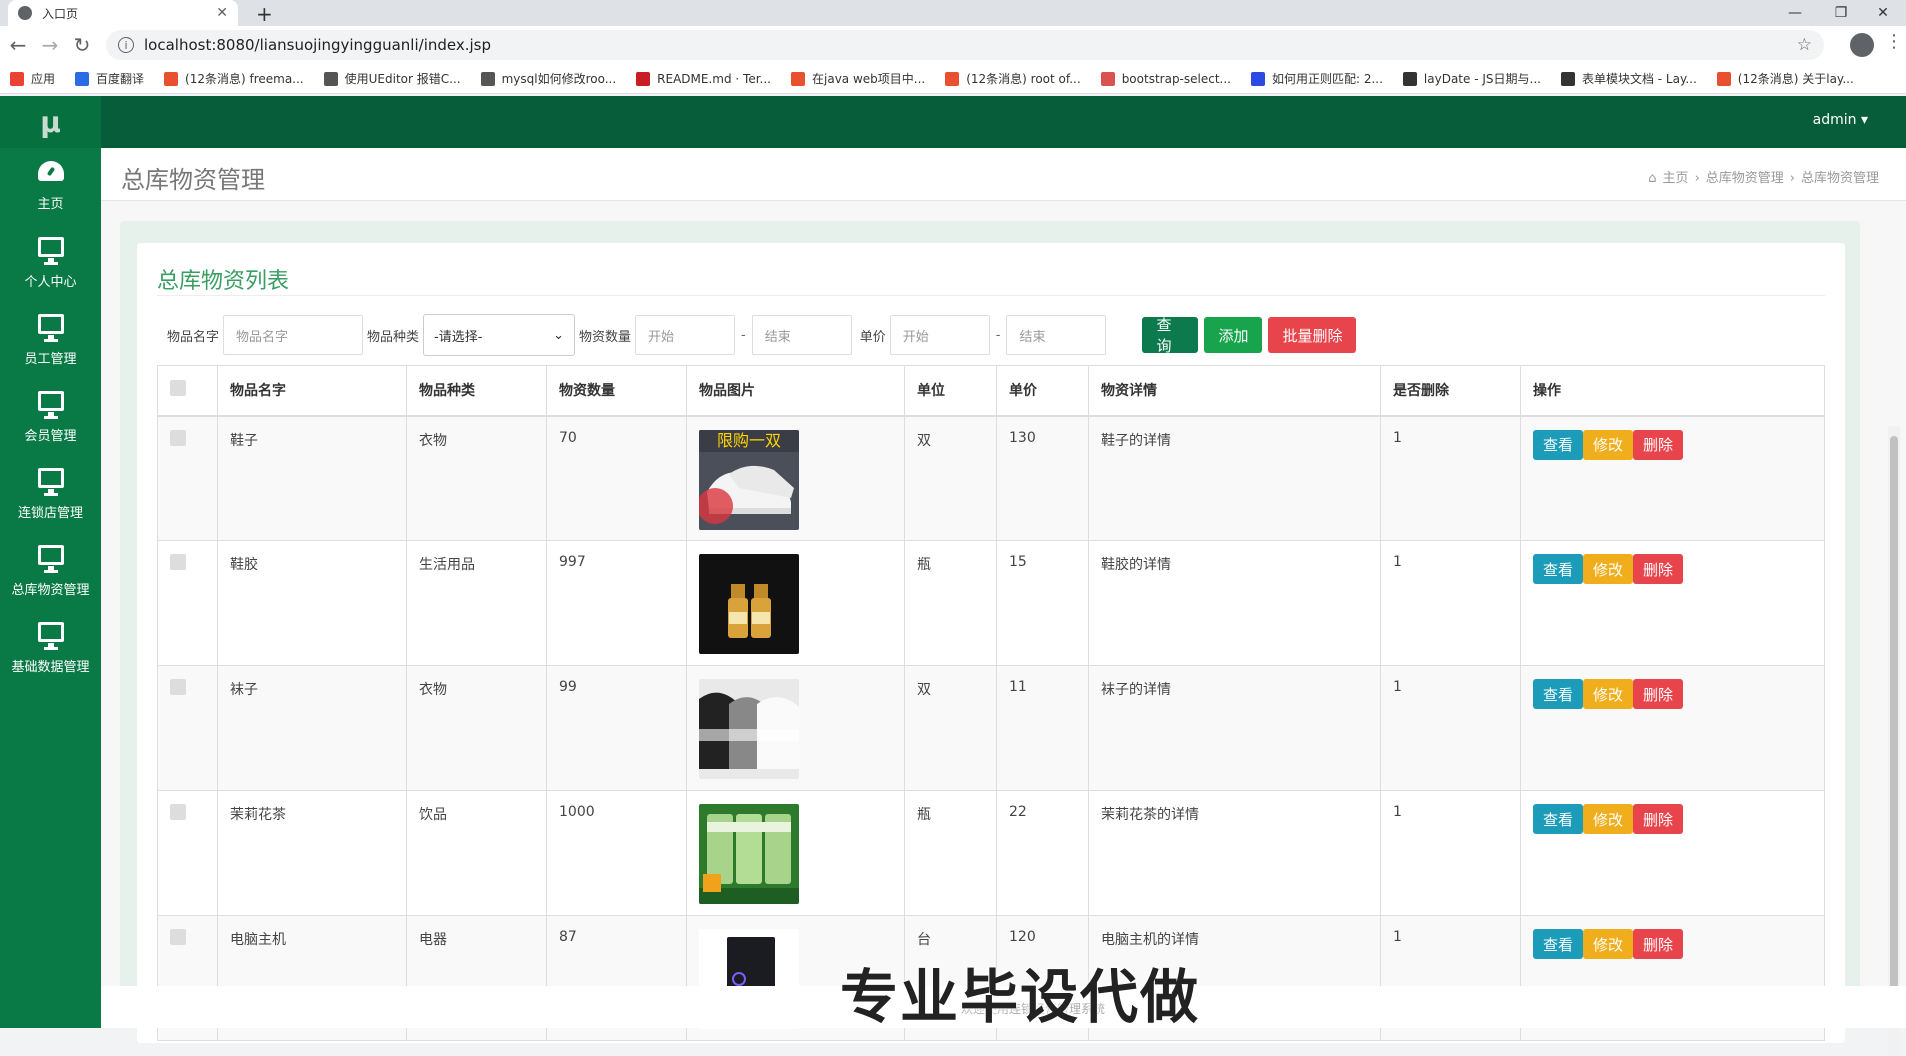  Describe the element at coordinates (950, 728) in the screenshot. I see `cell-unit: 双` at that location.